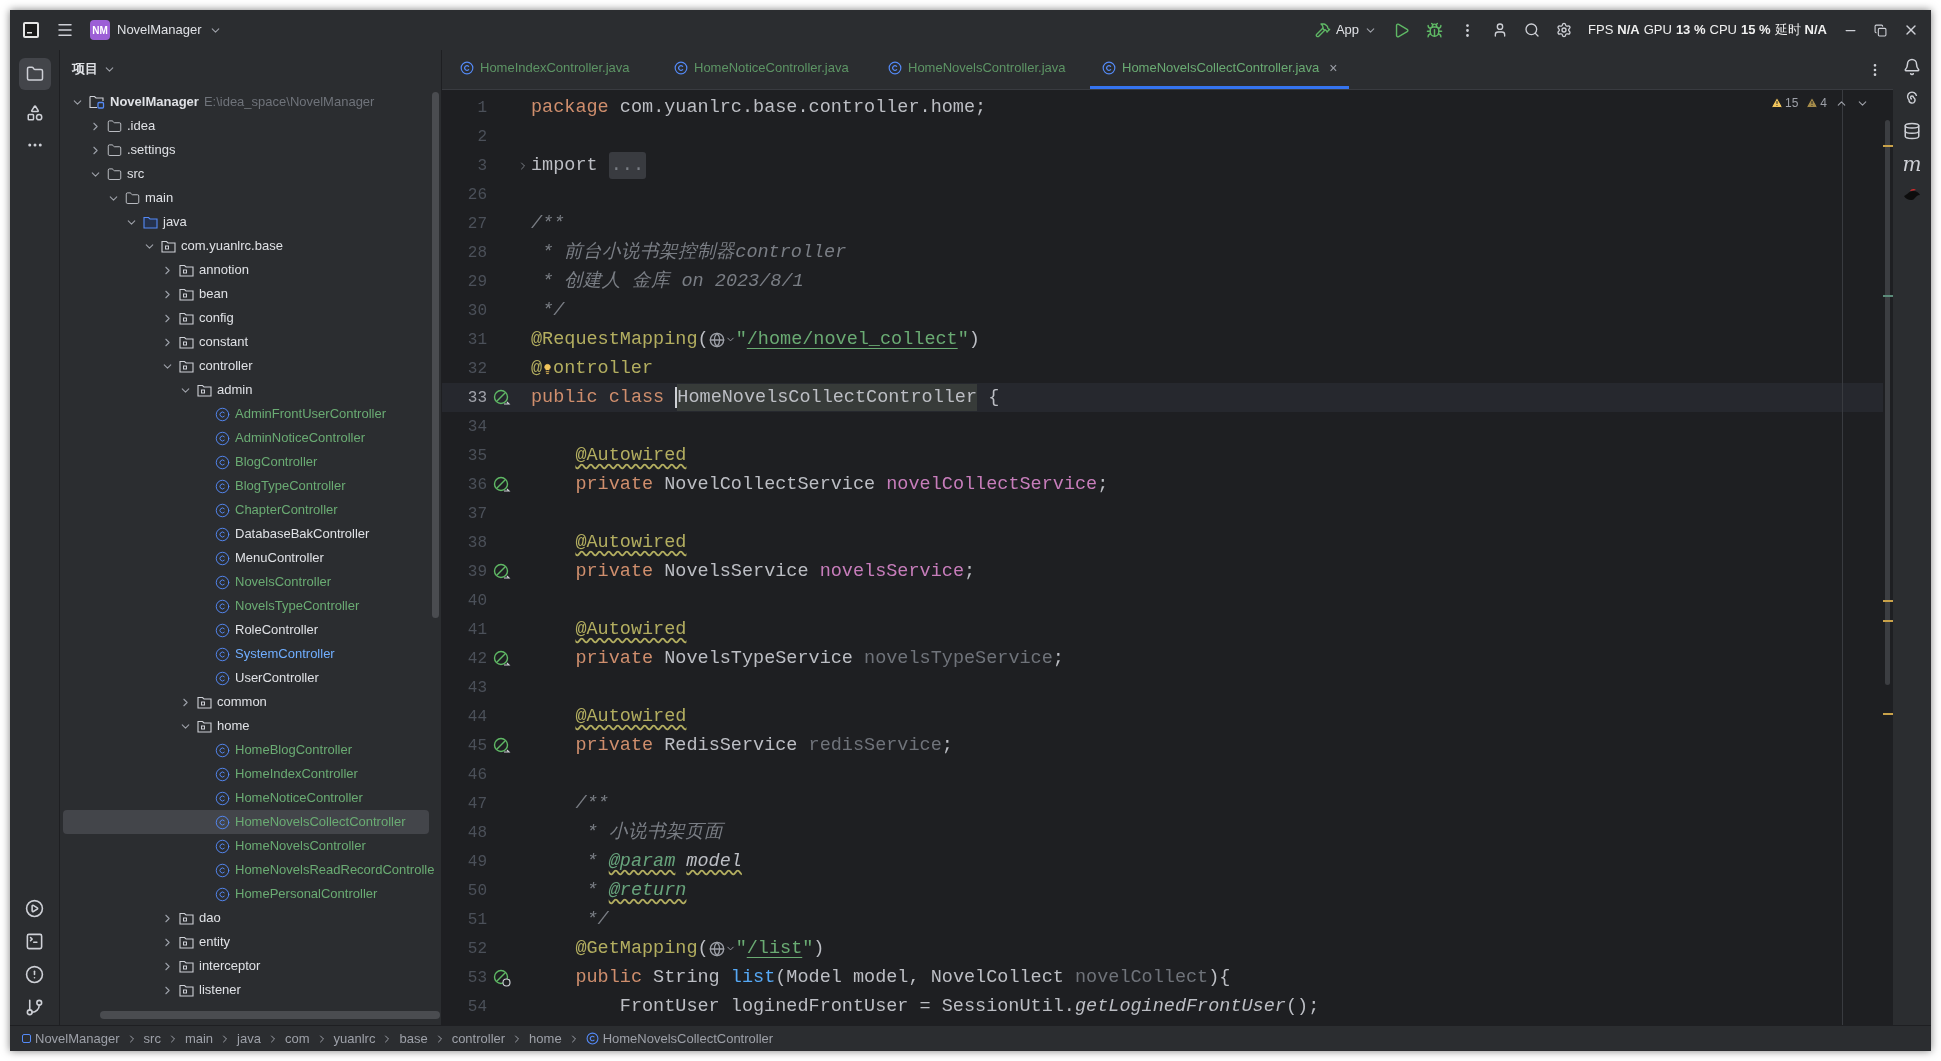  Describe the element at coordinates (1434, 30) in the screenshot. I see `debug-icon` at that location.